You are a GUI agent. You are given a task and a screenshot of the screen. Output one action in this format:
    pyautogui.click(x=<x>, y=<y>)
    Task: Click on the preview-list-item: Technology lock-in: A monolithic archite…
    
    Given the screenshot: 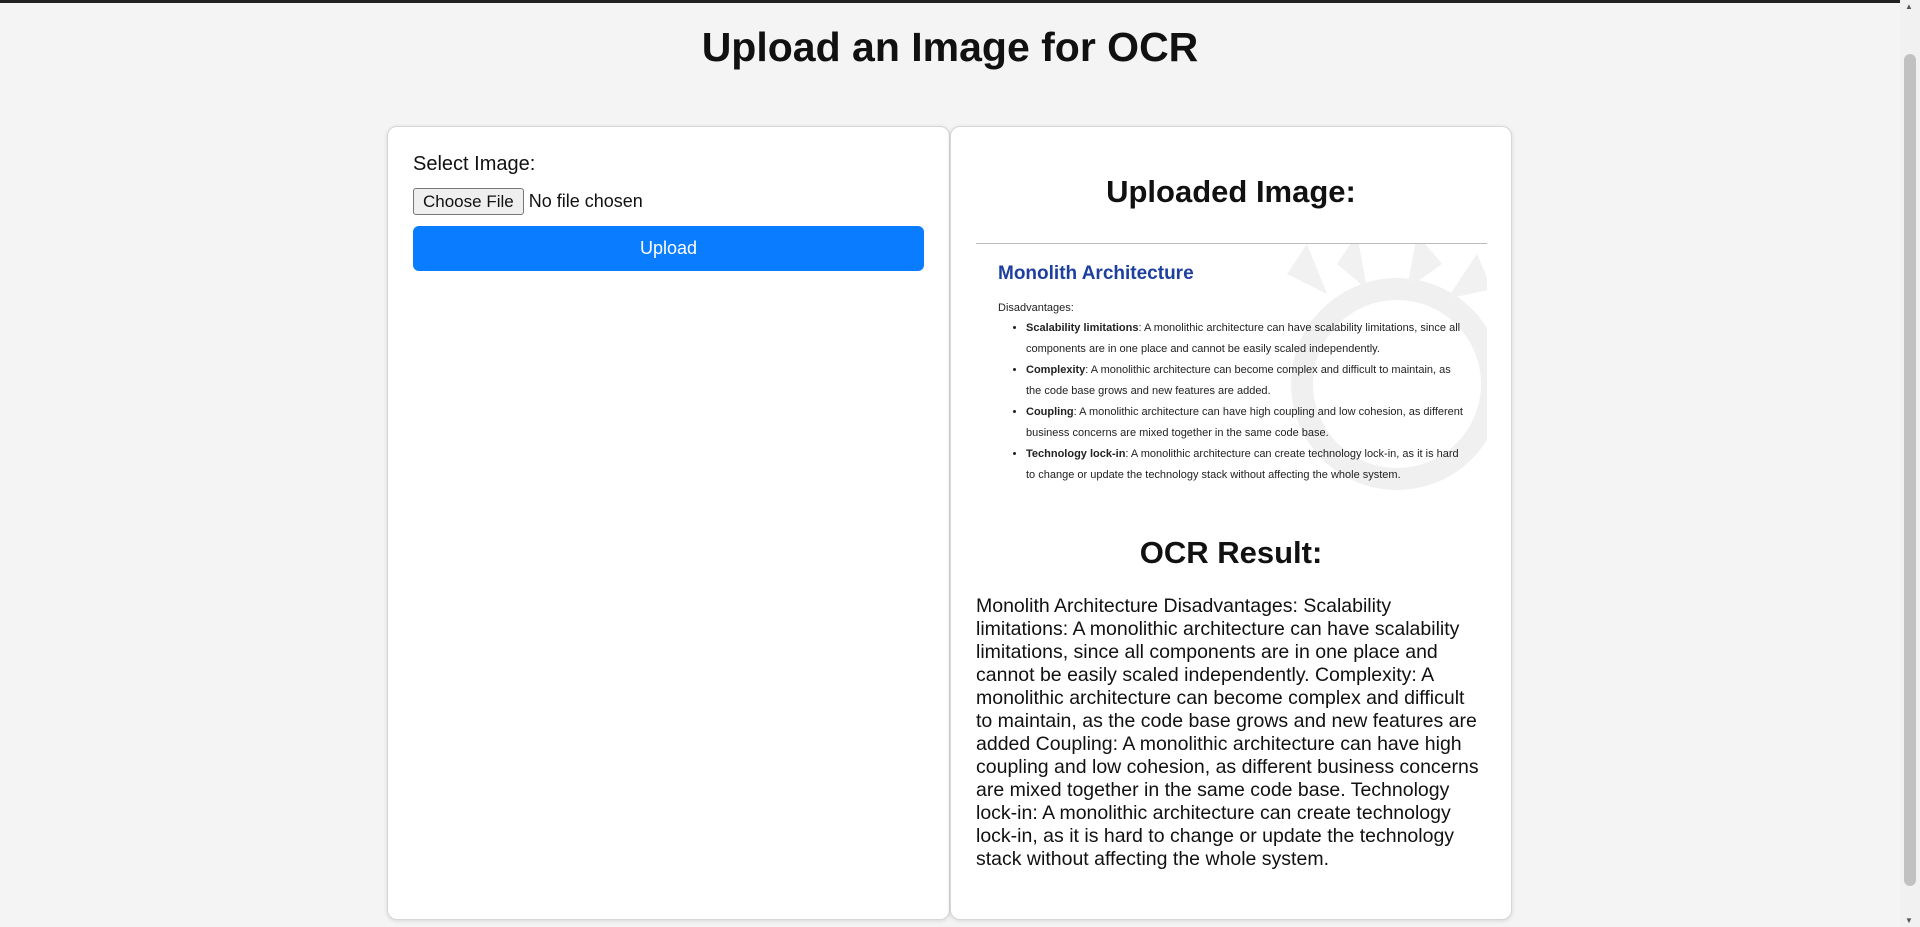 What is the action you would take?
    pyautogui.click(x=1245, y=465)
    